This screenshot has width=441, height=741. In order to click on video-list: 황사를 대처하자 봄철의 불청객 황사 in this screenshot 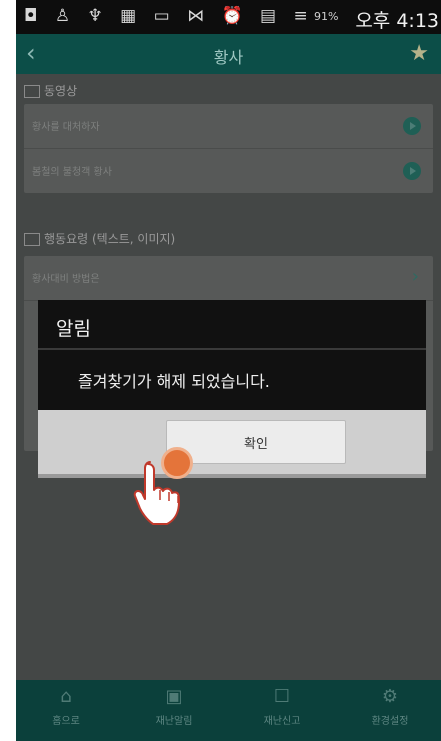, I will do `click(228, 148)`.